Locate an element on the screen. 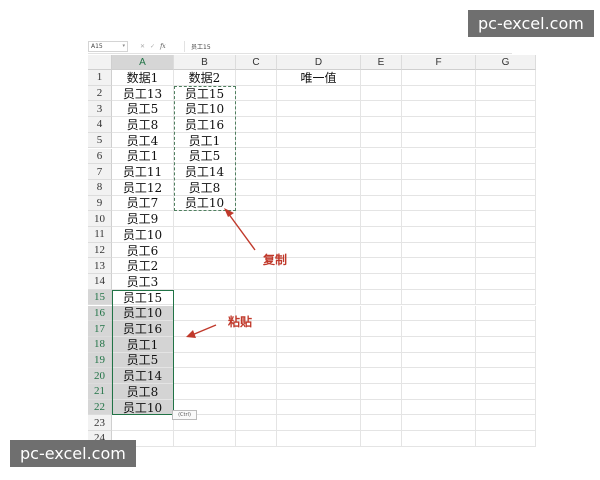 The image size is (600, 480). cell-d4 is located at coordinates (319, 125).